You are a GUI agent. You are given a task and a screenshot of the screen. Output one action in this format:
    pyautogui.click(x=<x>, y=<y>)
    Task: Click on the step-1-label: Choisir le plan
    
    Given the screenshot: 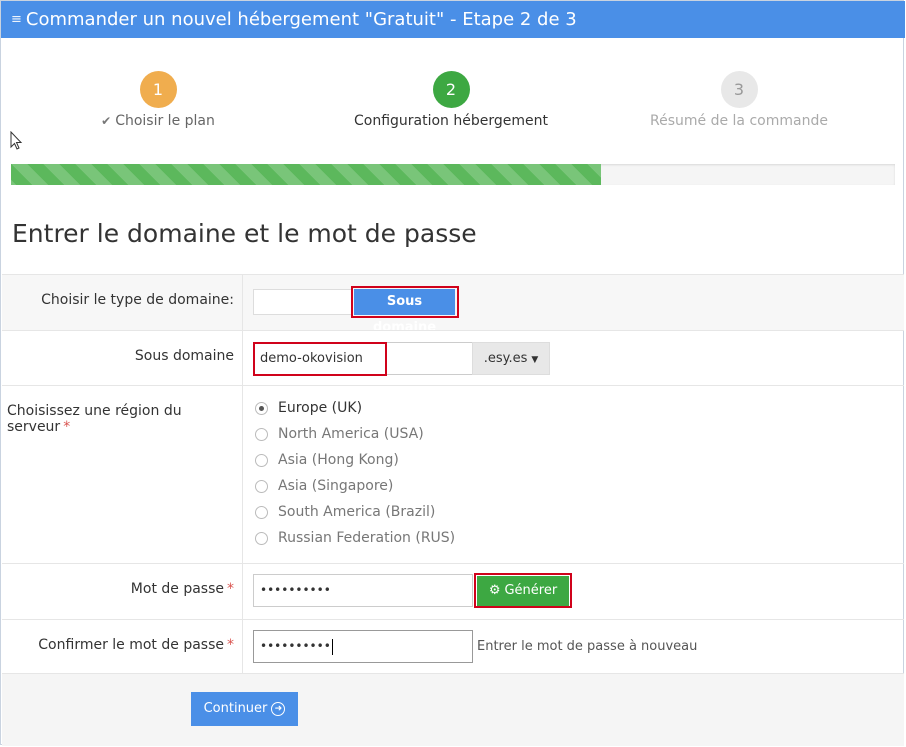 What is the action you would take?
    pyautogui.click(x=165, y=121)
    